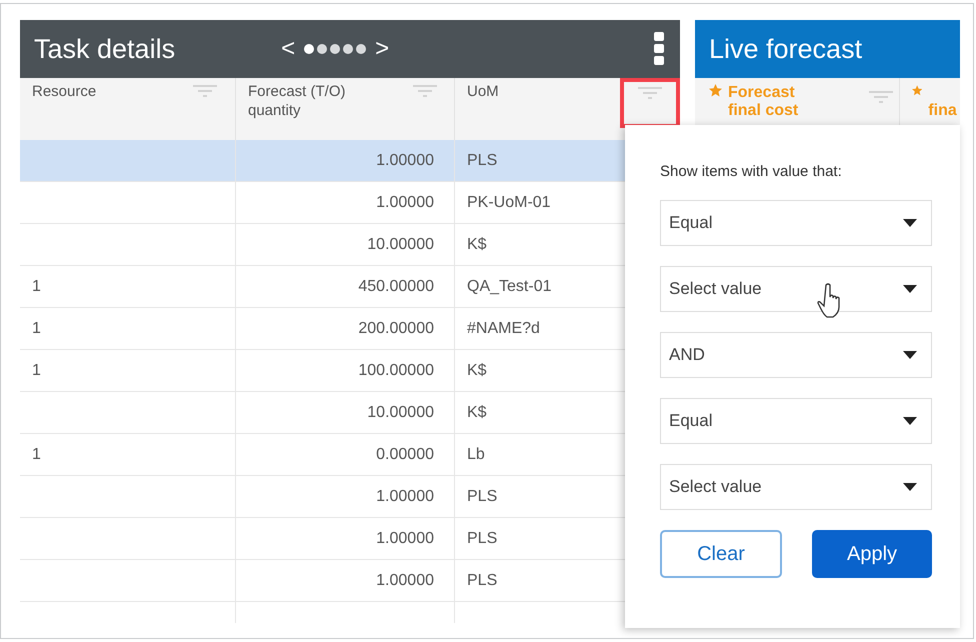 Image resolution: width=976 pixels, height=642 pixels. I want to click on table-row: 1.00000 PK-UoM-01, so click(322, 203).